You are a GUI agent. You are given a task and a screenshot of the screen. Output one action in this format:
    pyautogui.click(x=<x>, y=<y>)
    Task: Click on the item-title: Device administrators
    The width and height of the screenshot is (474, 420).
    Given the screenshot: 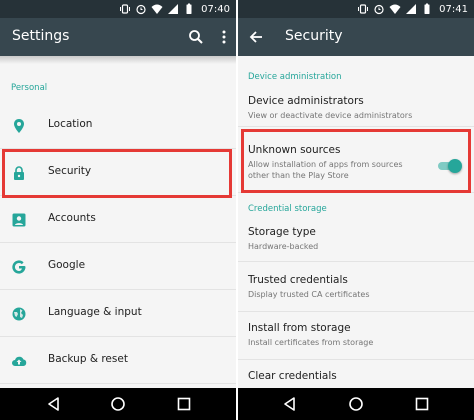 What is the action you would take?
    pyautogui.click(x=306, y=101)
    